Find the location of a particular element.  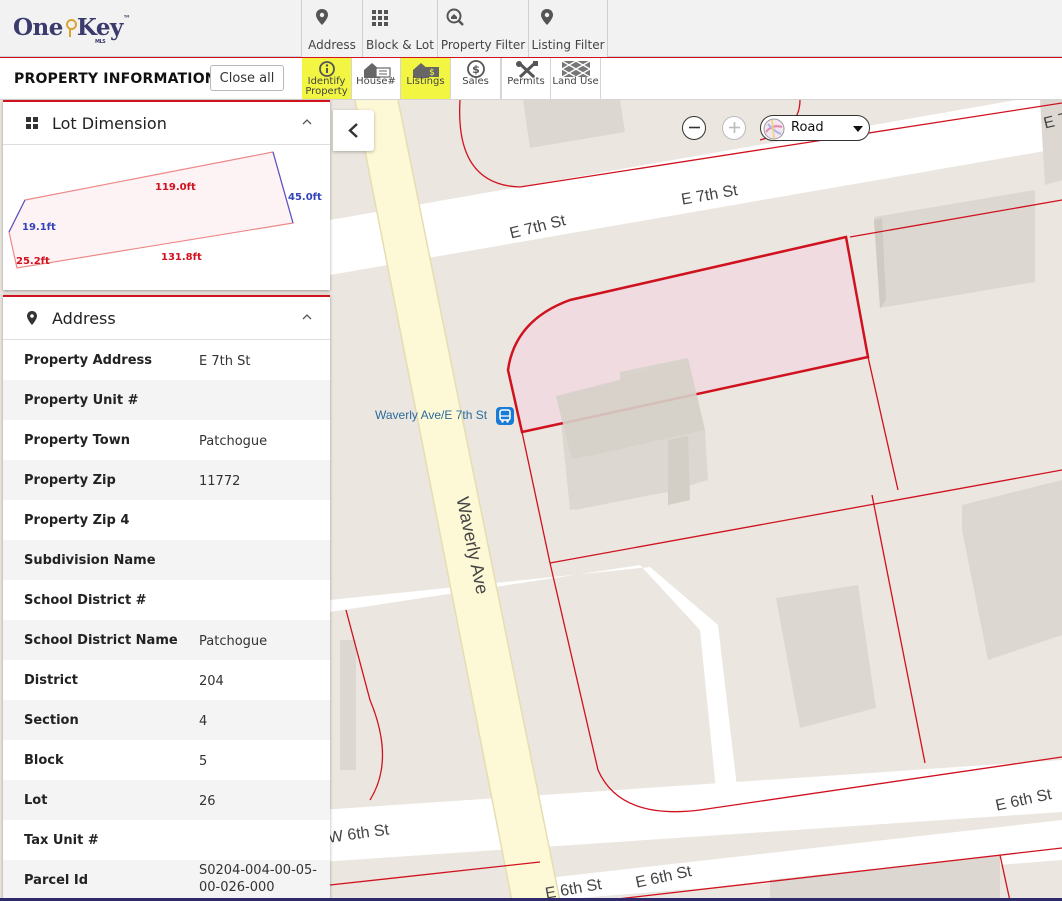

row-value: E 7th St is located at coordinates (225, 361).